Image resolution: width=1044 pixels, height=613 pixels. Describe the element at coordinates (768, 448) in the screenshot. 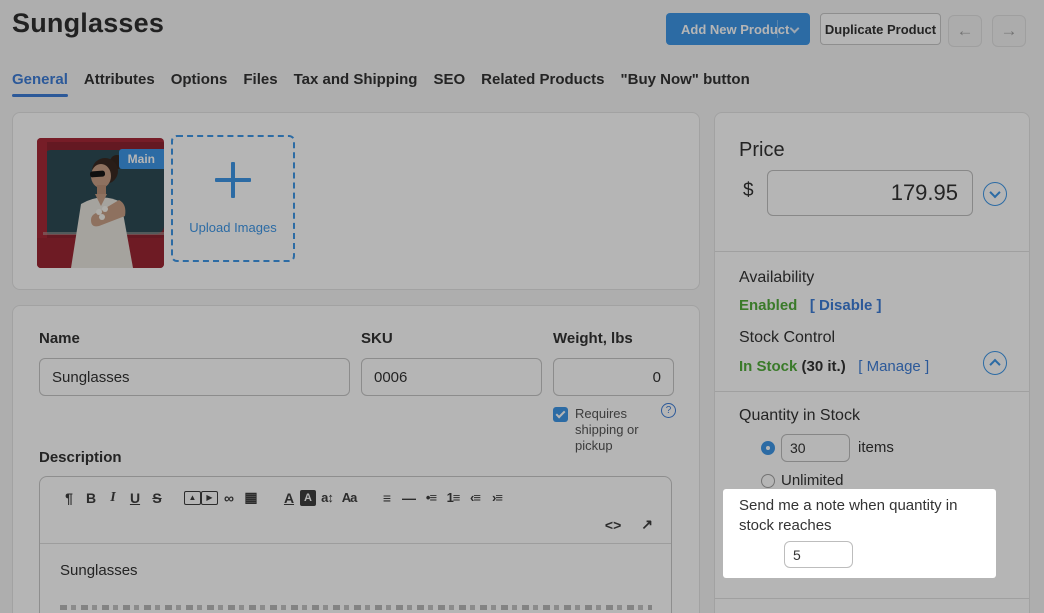

I see `items-radio` at that location.